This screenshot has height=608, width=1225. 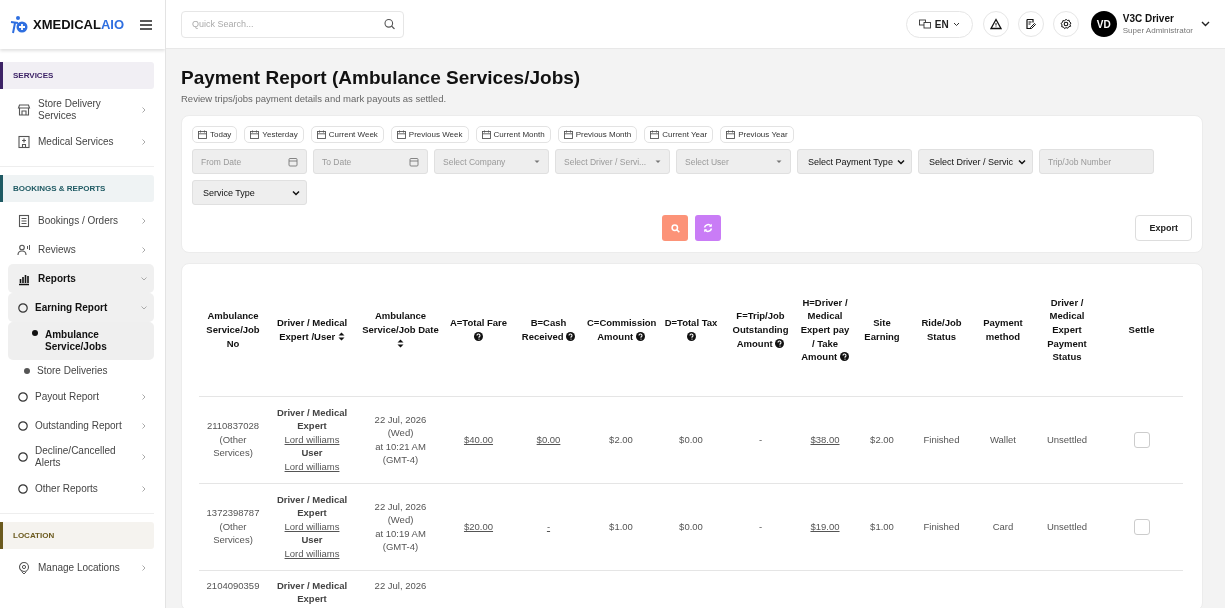 What do you see at coordinates (1157, 30) in the screenshot?
I see `user-role: Super Administrator` at bounding box center [1157, 30].